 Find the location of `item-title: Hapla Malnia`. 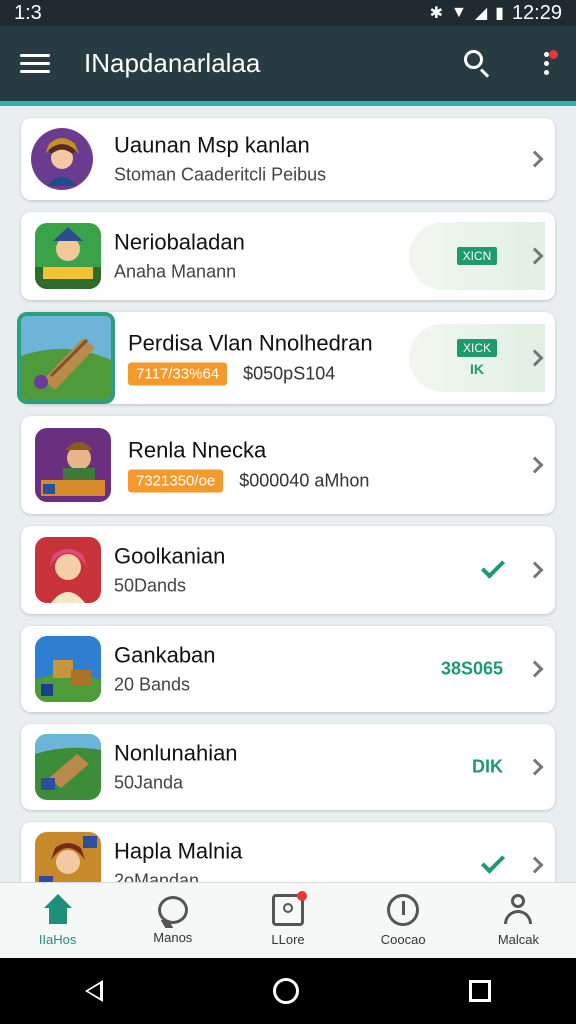

item-title: Hapla Malnia is located at coordinates (178, 851).